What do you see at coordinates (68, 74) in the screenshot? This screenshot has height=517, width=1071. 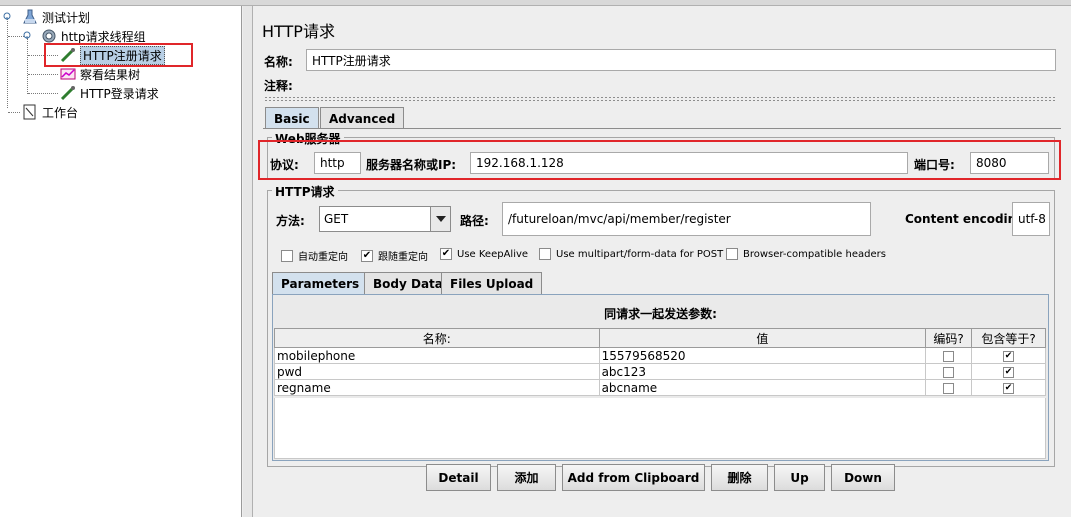 I see `listener-icon` at bounding box center [68, 74].